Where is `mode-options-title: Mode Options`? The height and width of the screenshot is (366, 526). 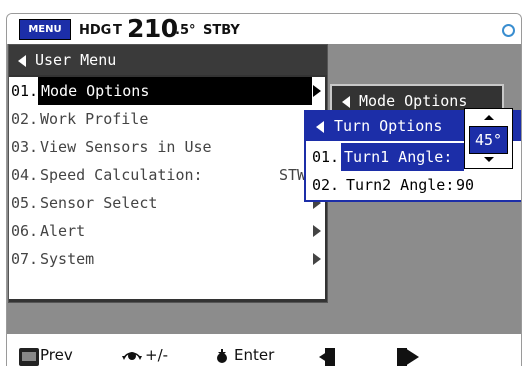 mode-options-title: Mode Options is located at coordinates (413, 101).